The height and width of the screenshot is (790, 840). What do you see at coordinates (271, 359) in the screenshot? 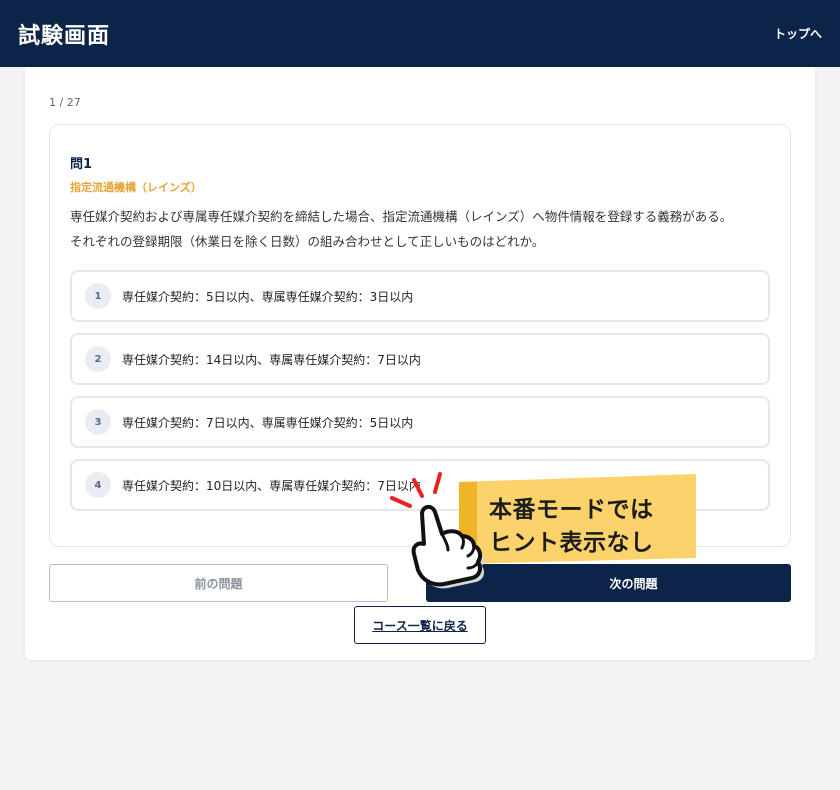
I see `option-text: 専任媒介契約：14日以内、専属専任媒介契約：7日以内` at bounding box center [271, 359].